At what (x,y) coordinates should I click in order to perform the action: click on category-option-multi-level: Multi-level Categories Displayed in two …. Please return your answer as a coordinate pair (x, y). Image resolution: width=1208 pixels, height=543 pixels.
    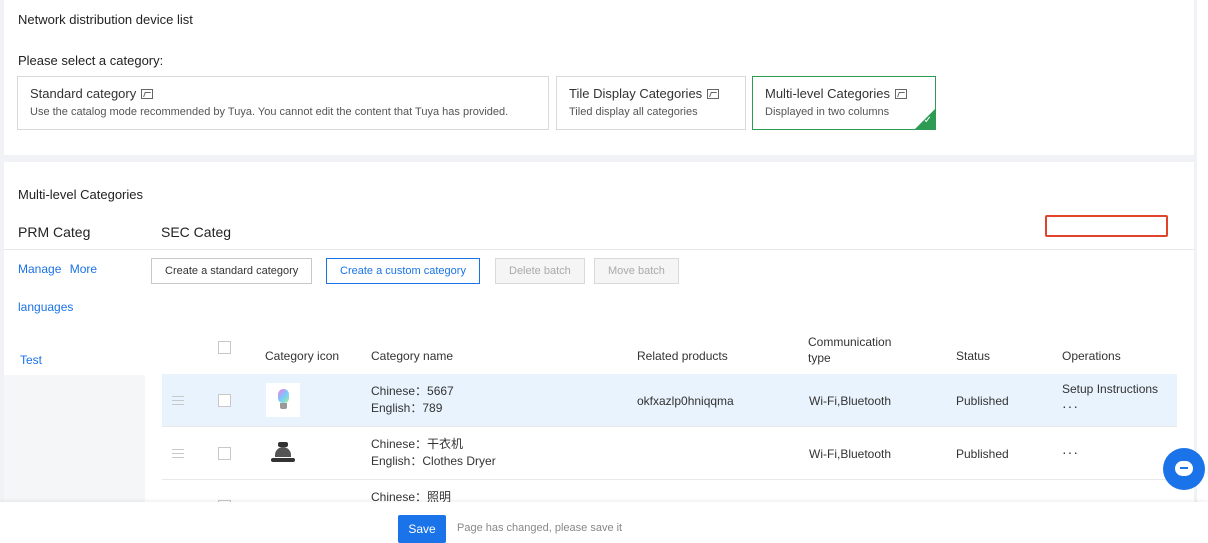
    Looking at the image, I should click on (844, 103).